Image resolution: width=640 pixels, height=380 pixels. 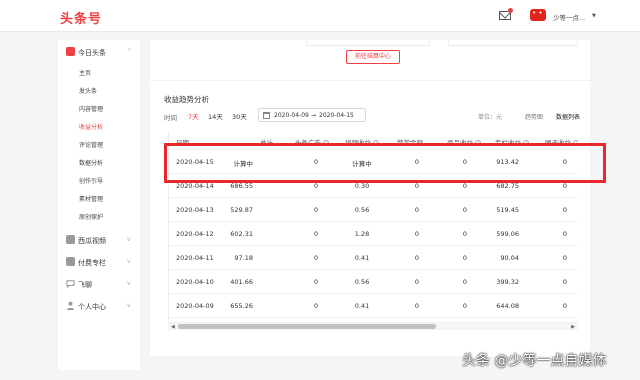 What do you see at coordinates (373, 306) in the screenshot?
I see `table-row: 2020-04-09 655.26 0 0.41 0 0 644.08 0` at bounding box center [373, 306].